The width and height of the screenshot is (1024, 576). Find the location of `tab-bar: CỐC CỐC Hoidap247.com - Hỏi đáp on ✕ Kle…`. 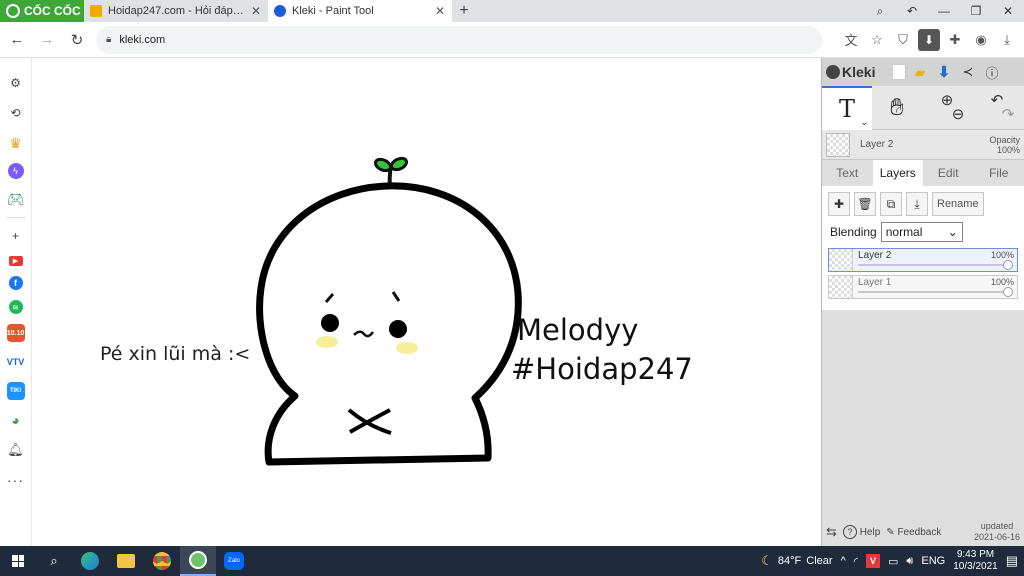

tab-bar: CỐC CỐC Hoidap247.com - Hỏi đáp on ✕ Kle… is located at coordinates (512, 11).